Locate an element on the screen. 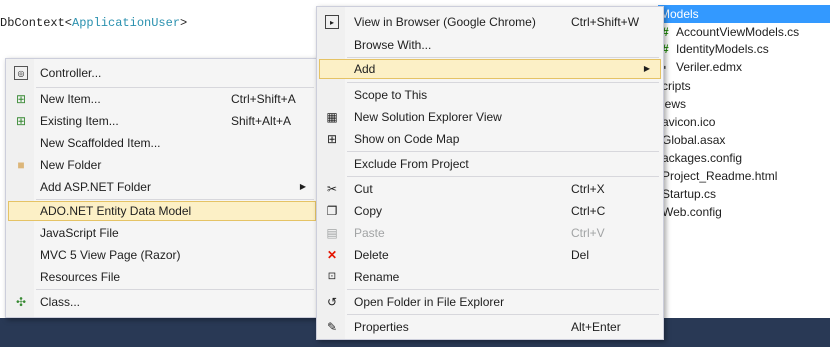 The height and width of the screenshot is (347, 830). tree-item-label: cripts is located at coordinates (676, 86).